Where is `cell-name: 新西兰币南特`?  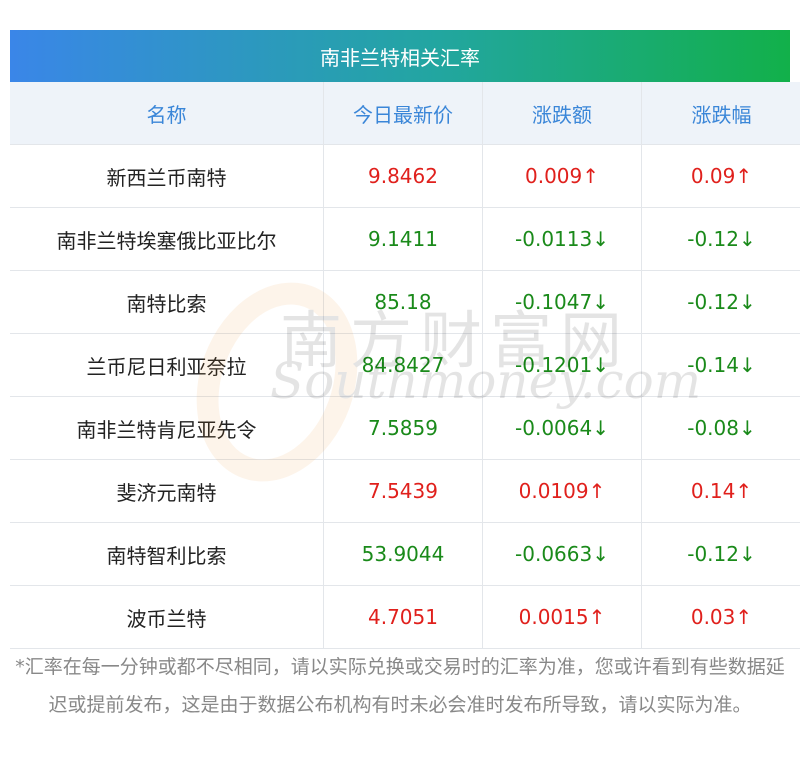 cell-name: 新西兰币南特 is located at coordinates (167, 176).